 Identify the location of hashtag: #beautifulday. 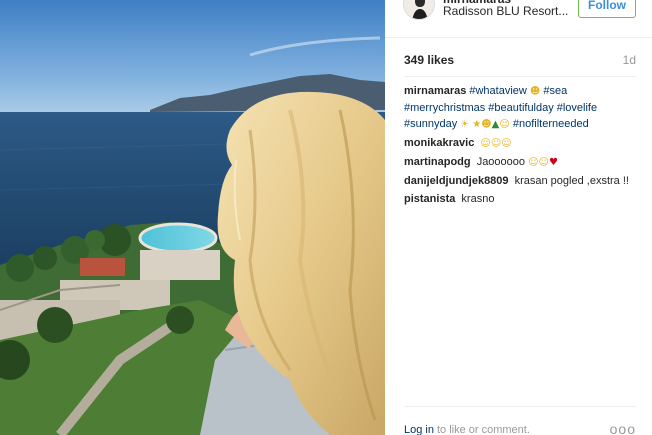
(520, 108).